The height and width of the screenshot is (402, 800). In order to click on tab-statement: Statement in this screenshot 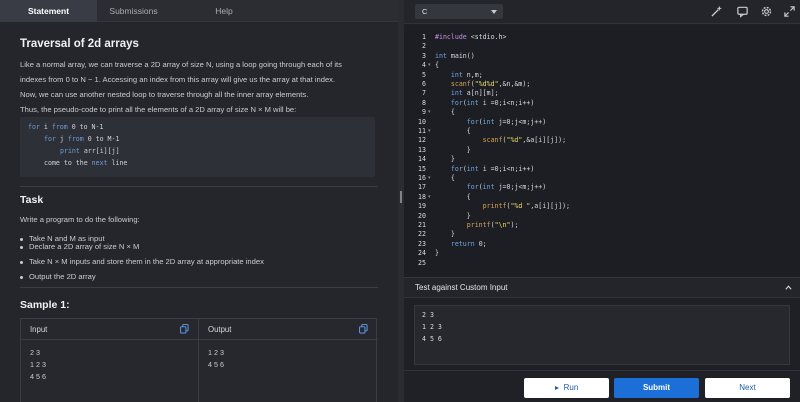, I will do `click(48, 11)`.